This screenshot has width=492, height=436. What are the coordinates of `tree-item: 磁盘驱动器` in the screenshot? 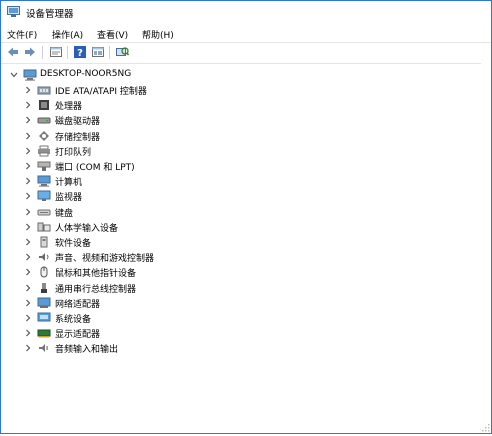 It's located at (236, 120).